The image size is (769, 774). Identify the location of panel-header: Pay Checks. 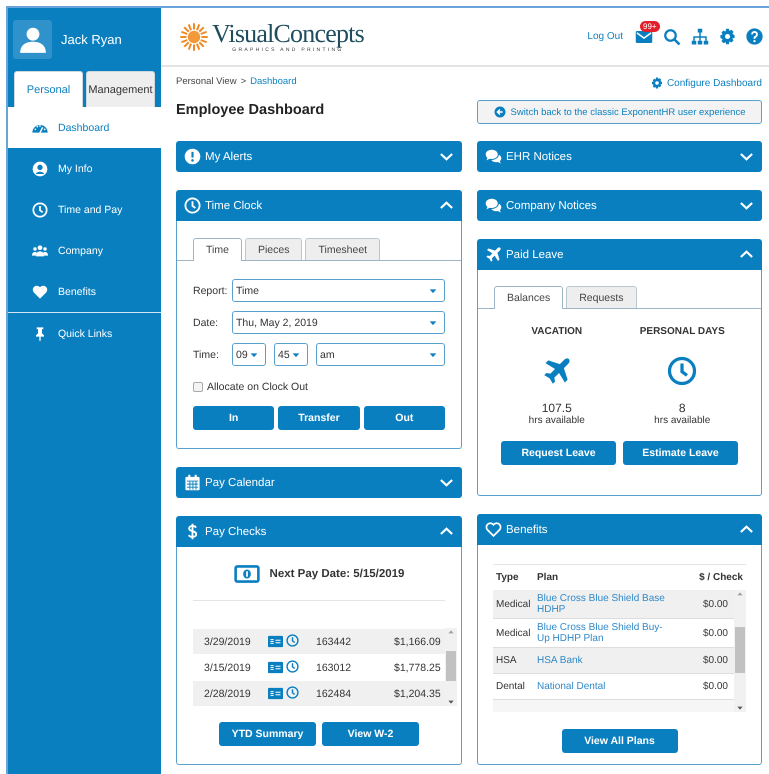
(319, 531).